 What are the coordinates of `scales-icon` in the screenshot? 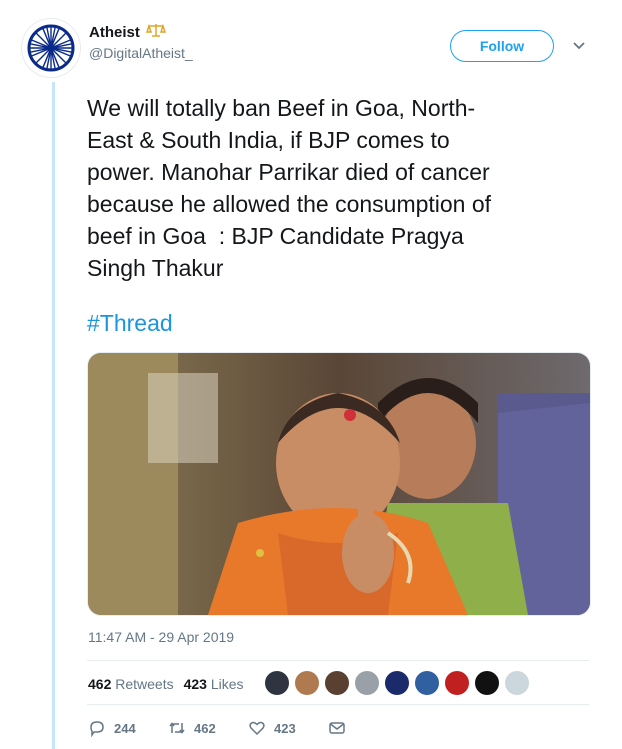 It's located at (155, 32).